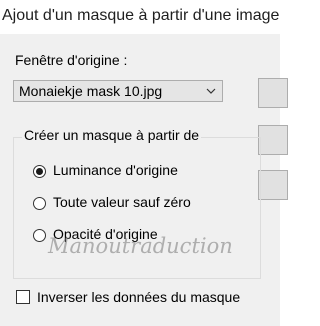 The width and height of the screenshot is (320, 326). What do you see at coordinates (273, 140) in the screenshot?
I see `cancel-button` at bounding box center [273, 140].